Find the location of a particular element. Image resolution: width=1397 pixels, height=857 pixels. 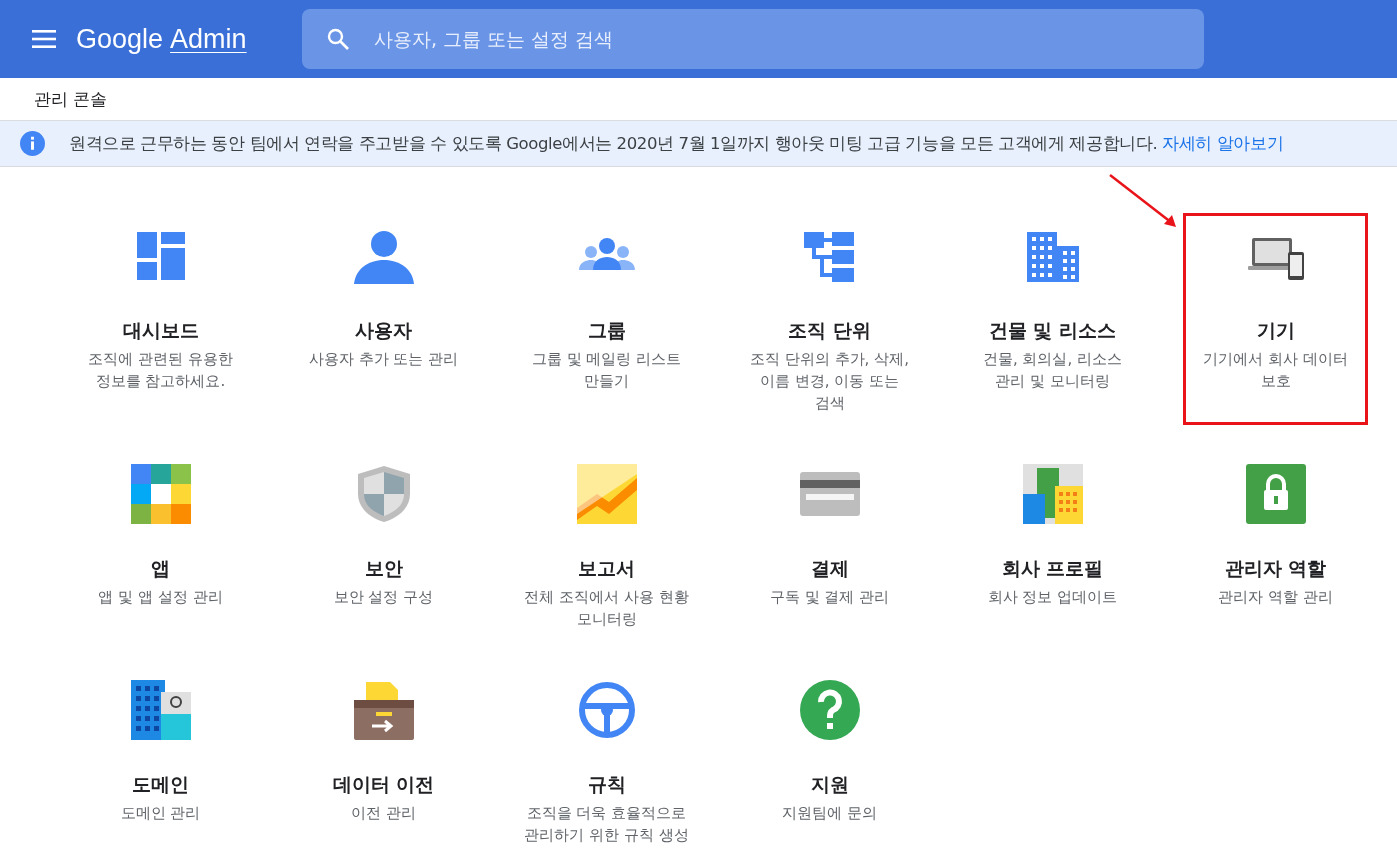

info-icon is located at coordinates (32, 143).